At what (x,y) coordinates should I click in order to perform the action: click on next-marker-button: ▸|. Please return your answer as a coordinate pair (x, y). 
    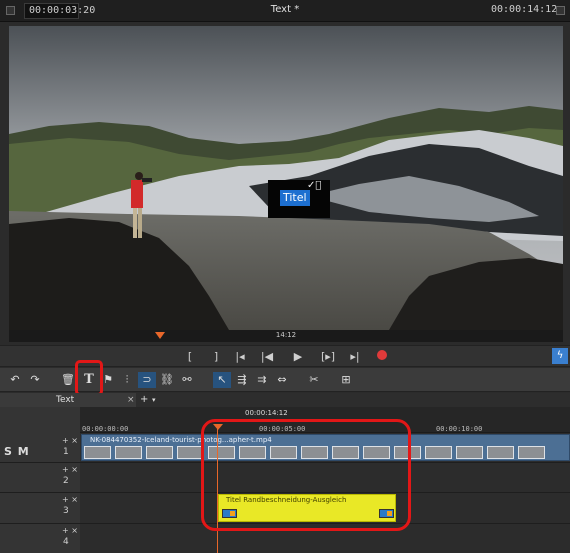
    Looking at the image, I should click on (355, 357).